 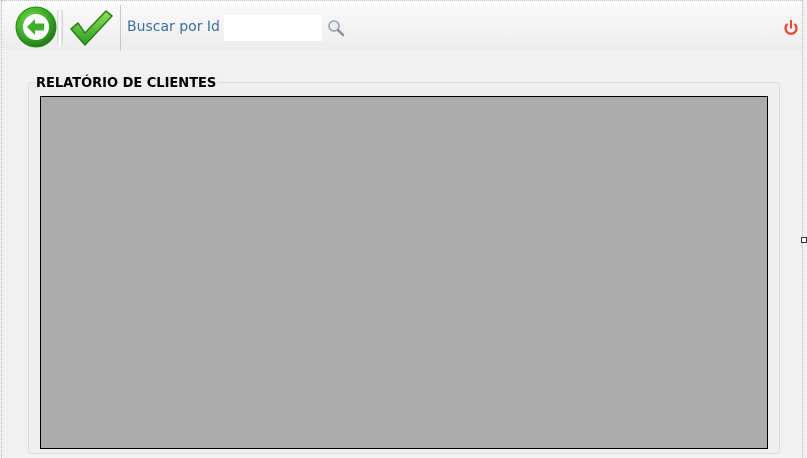 I want to click on window-frame-left, so click(x=1, y=229).